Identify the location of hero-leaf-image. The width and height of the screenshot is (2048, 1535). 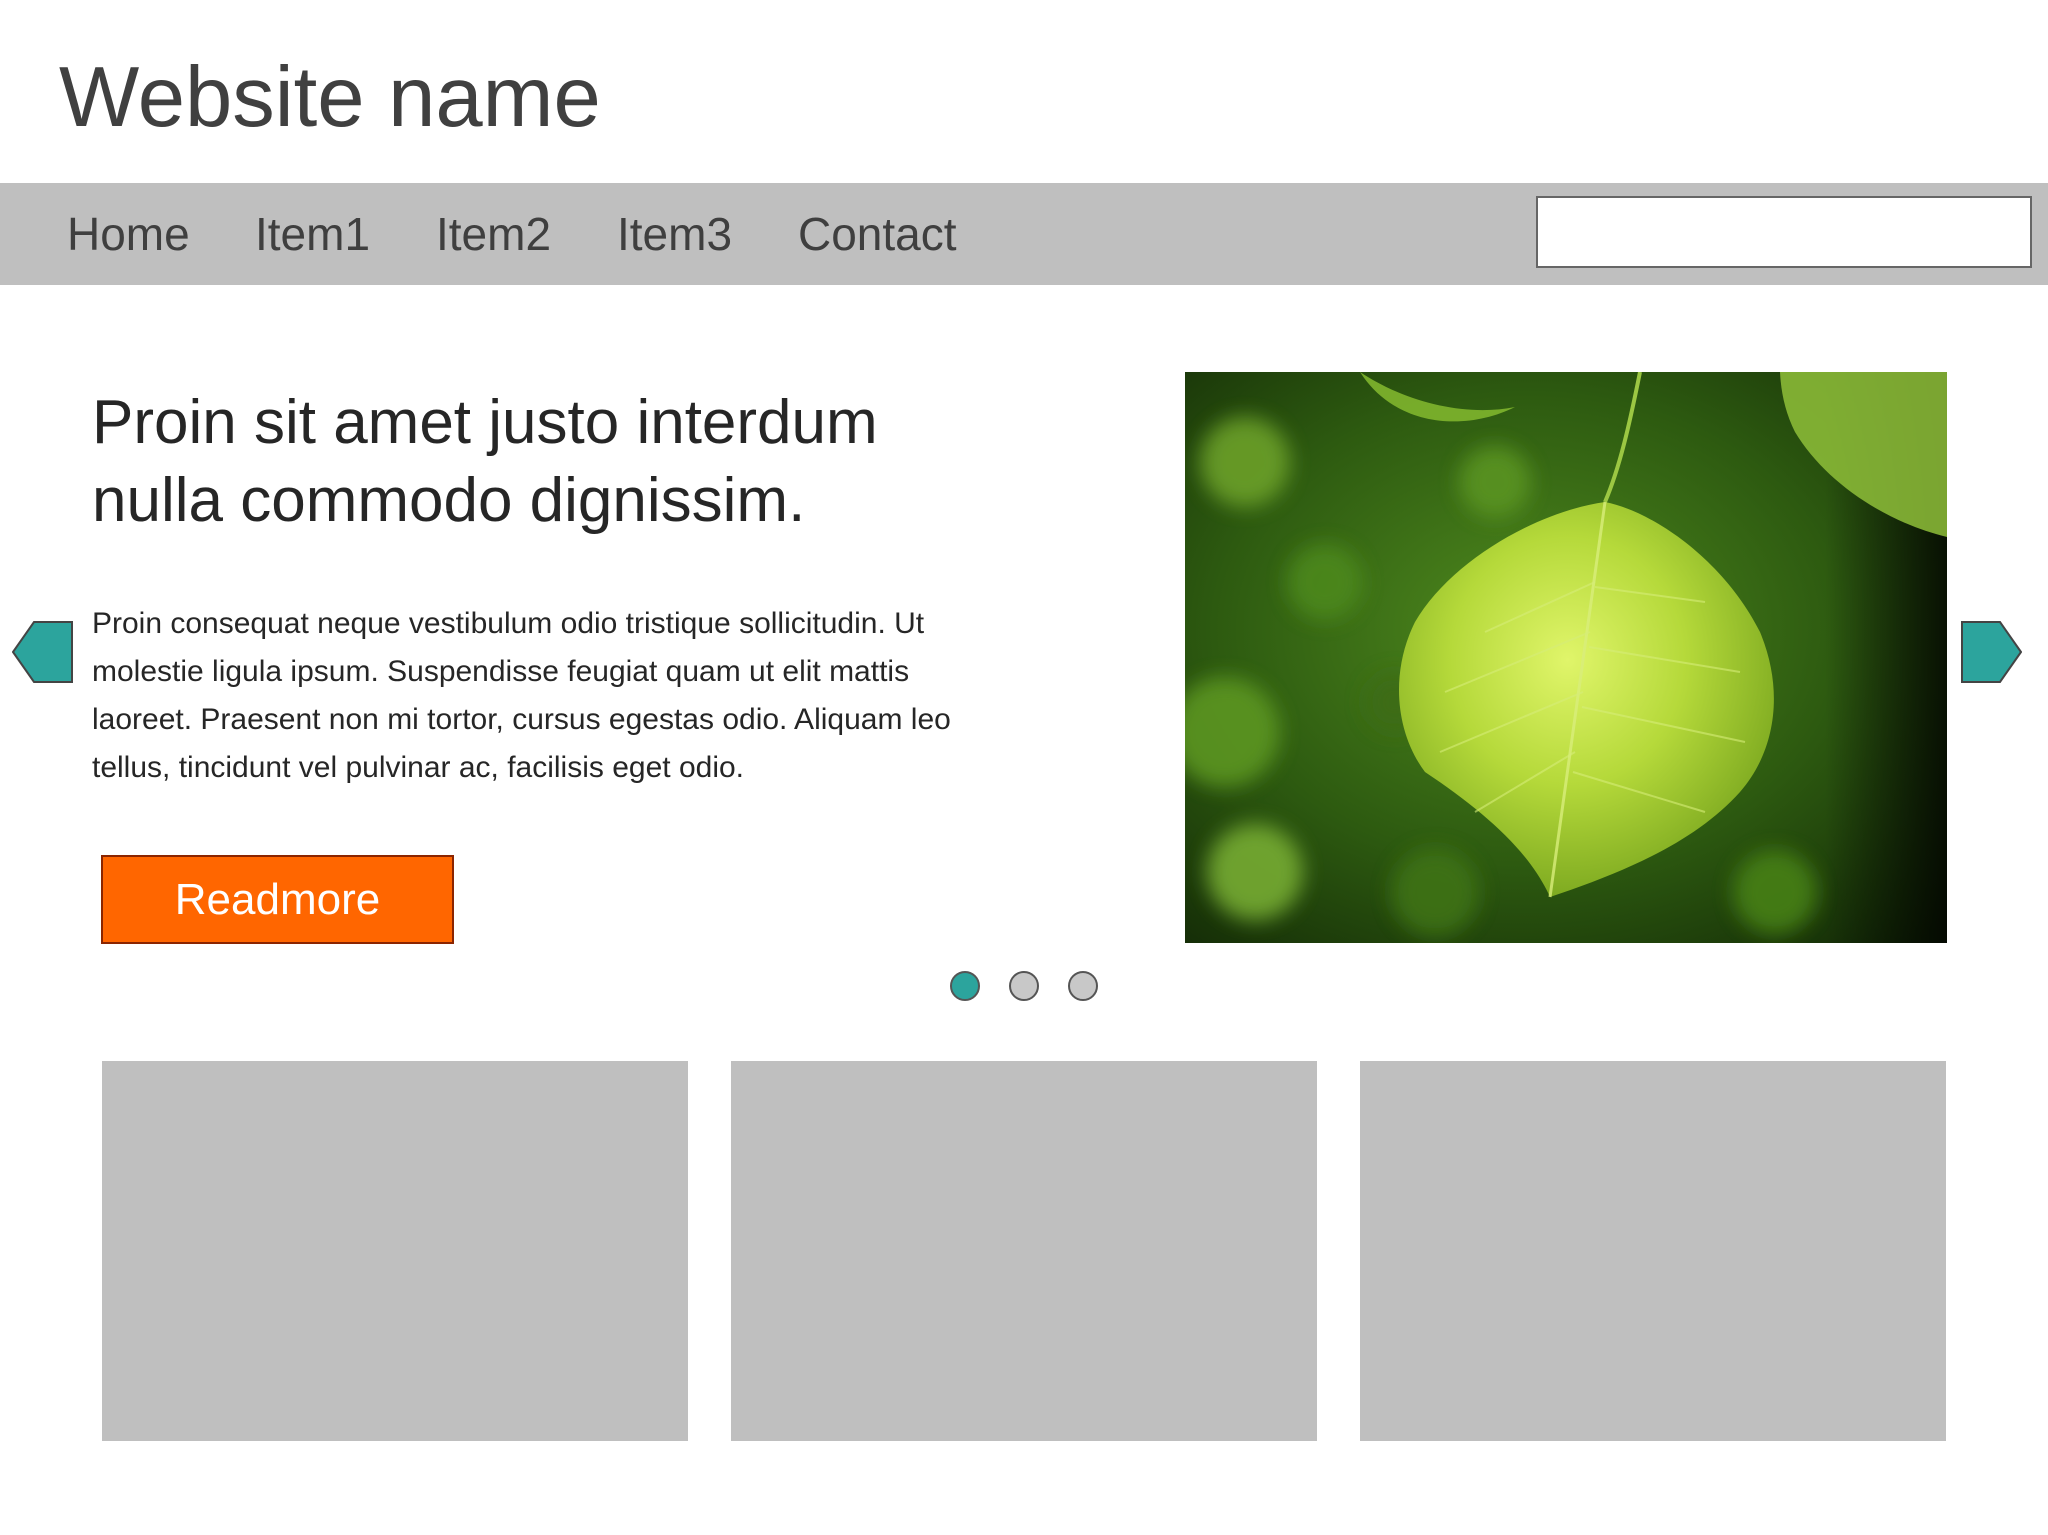
(1566, 657).